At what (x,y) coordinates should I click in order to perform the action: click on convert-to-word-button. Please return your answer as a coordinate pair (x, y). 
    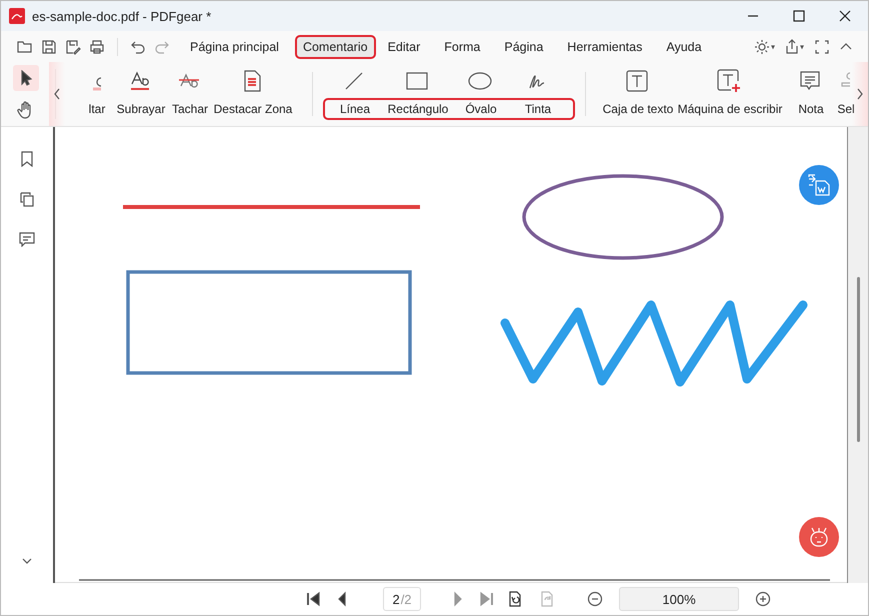
    Looking at the image, I should click on (819, 185).